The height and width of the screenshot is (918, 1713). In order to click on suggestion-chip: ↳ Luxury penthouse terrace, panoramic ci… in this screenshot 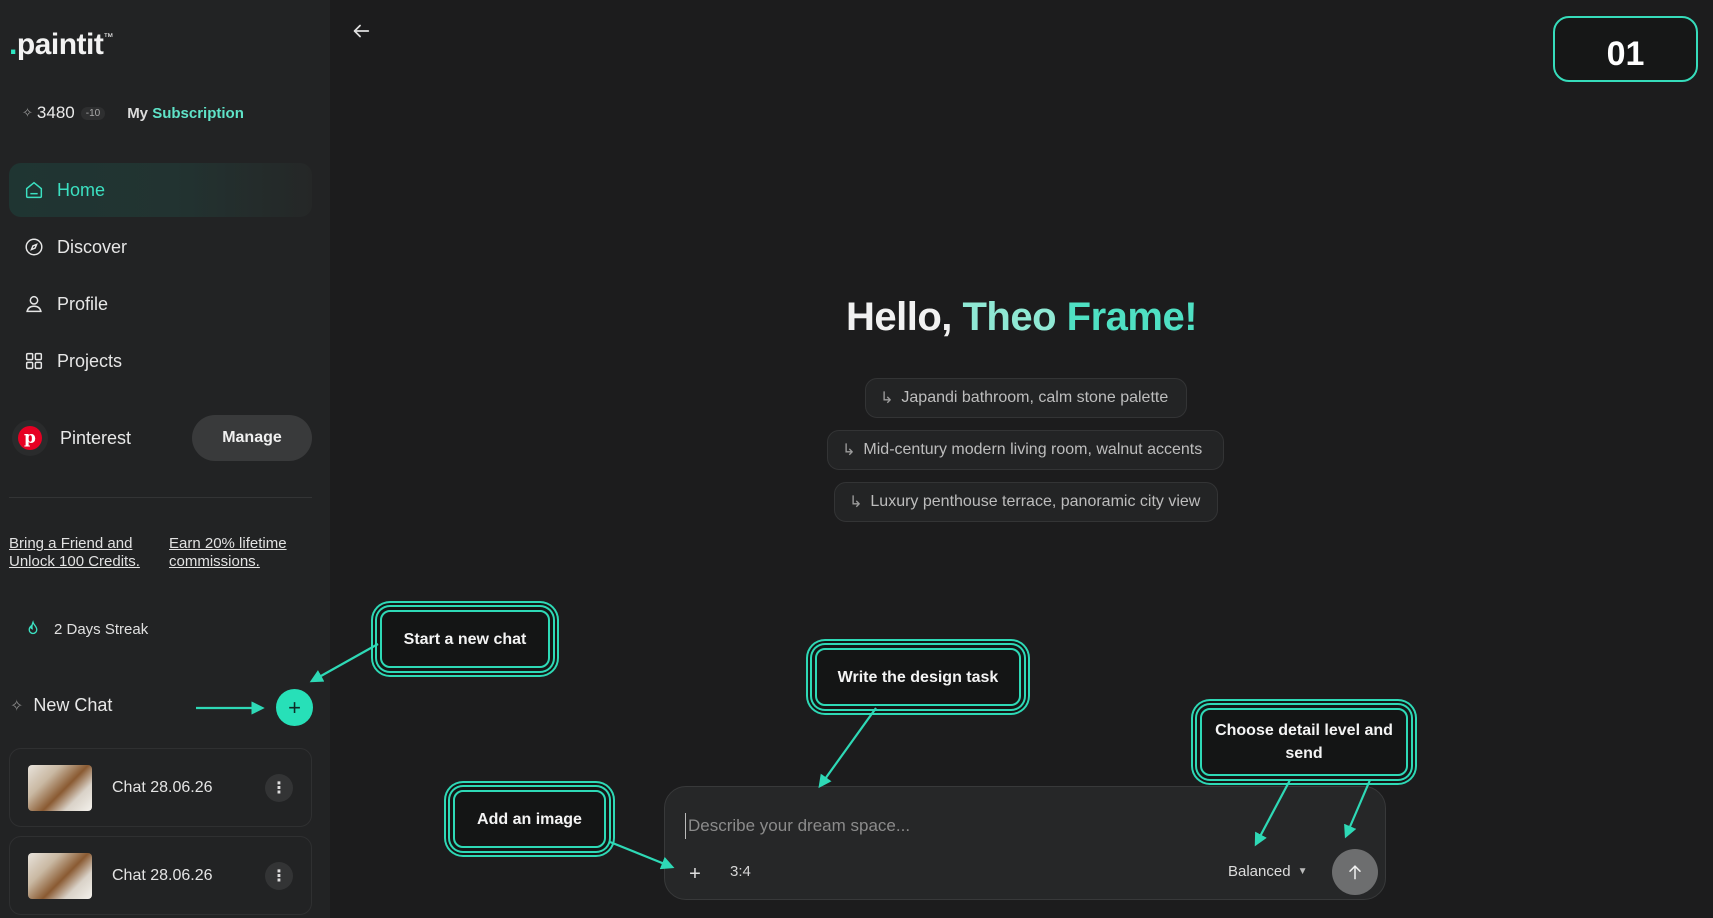, I will do `click(1026, 502)`.